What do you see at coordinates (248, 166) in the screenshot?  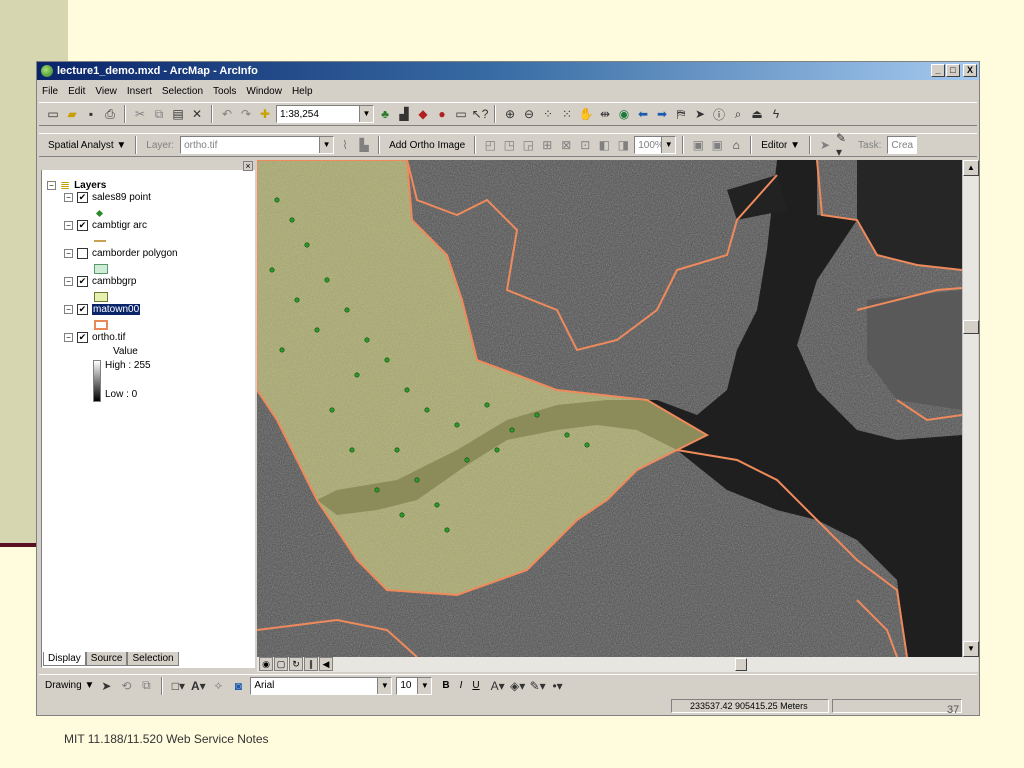 I see `toc-close-icon: ×` at bounding box center [248, 166].